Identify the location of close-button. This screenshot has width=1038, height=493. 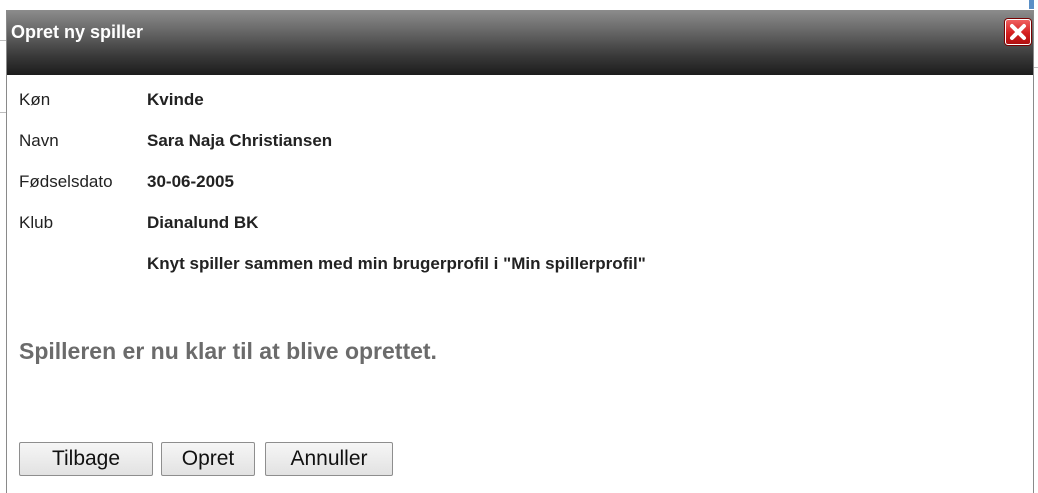
(1018, 32).